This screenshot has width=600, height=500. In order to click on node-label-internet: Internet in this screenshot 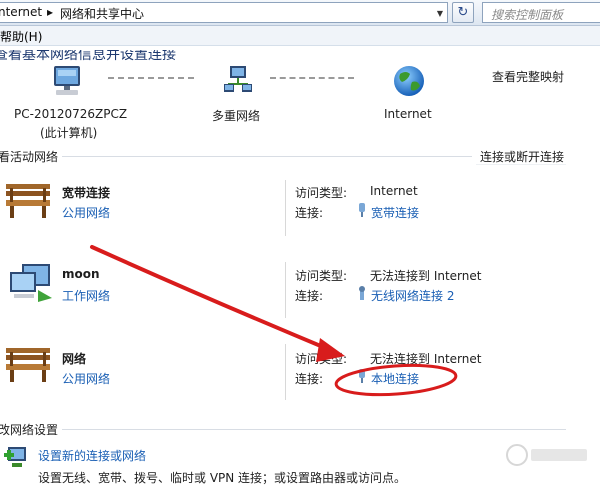, I will do `click(408, 114)`.